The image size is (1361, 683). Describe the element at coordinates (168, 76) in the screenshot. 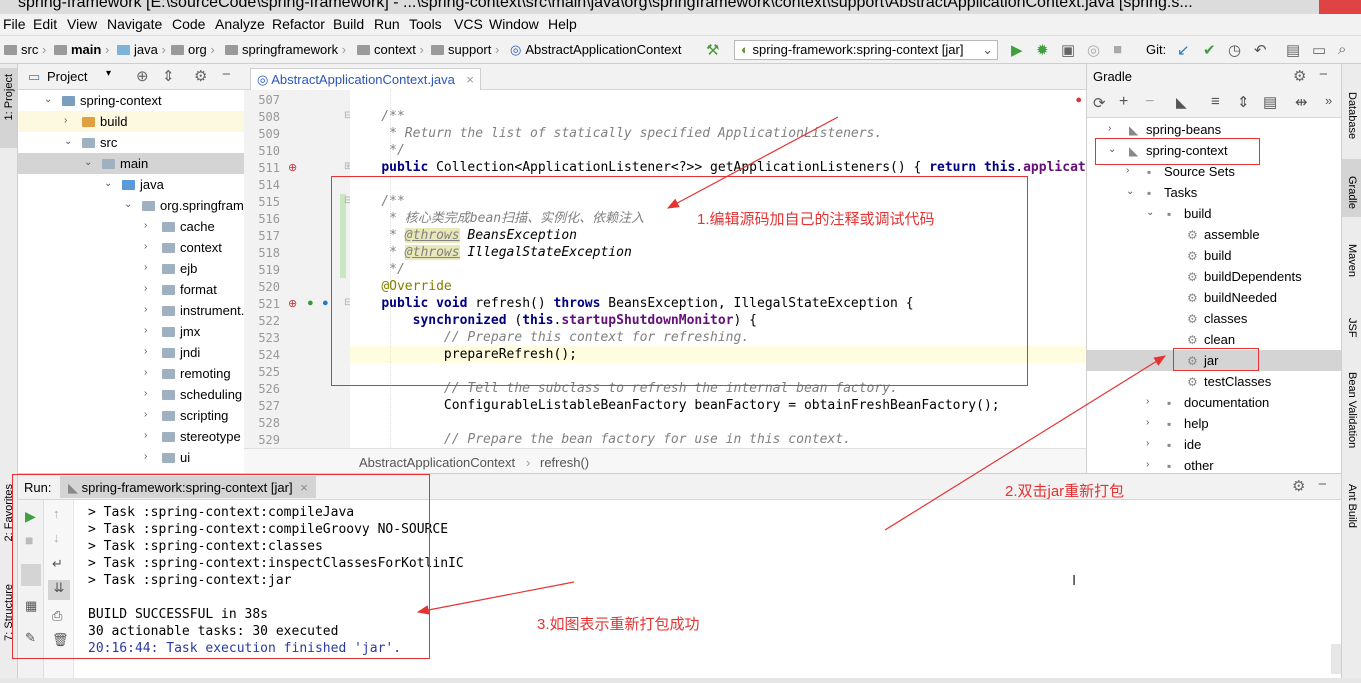

I see `collapse-icon: ⇕` at that location.